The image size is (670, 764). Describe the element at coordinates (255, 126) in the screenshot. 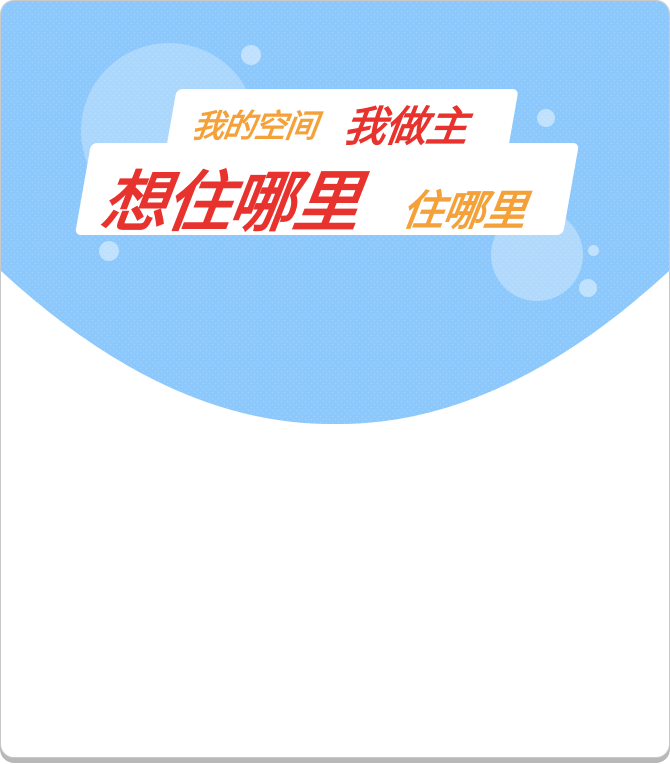

I see `headline-line1-left: 我的空间` at that location.